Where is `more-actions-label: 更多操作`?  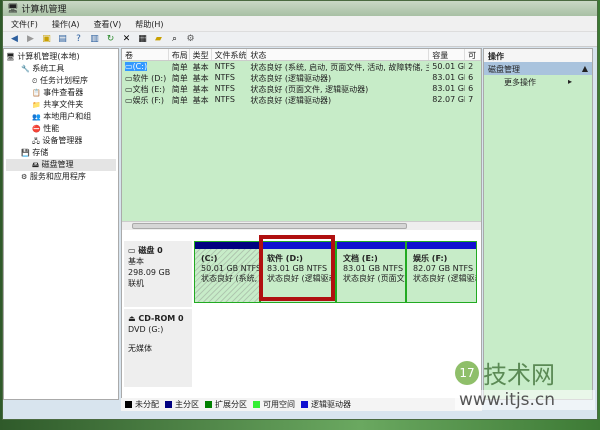
more-actions-label: 更多操作 is located at coordinates (520, 82).